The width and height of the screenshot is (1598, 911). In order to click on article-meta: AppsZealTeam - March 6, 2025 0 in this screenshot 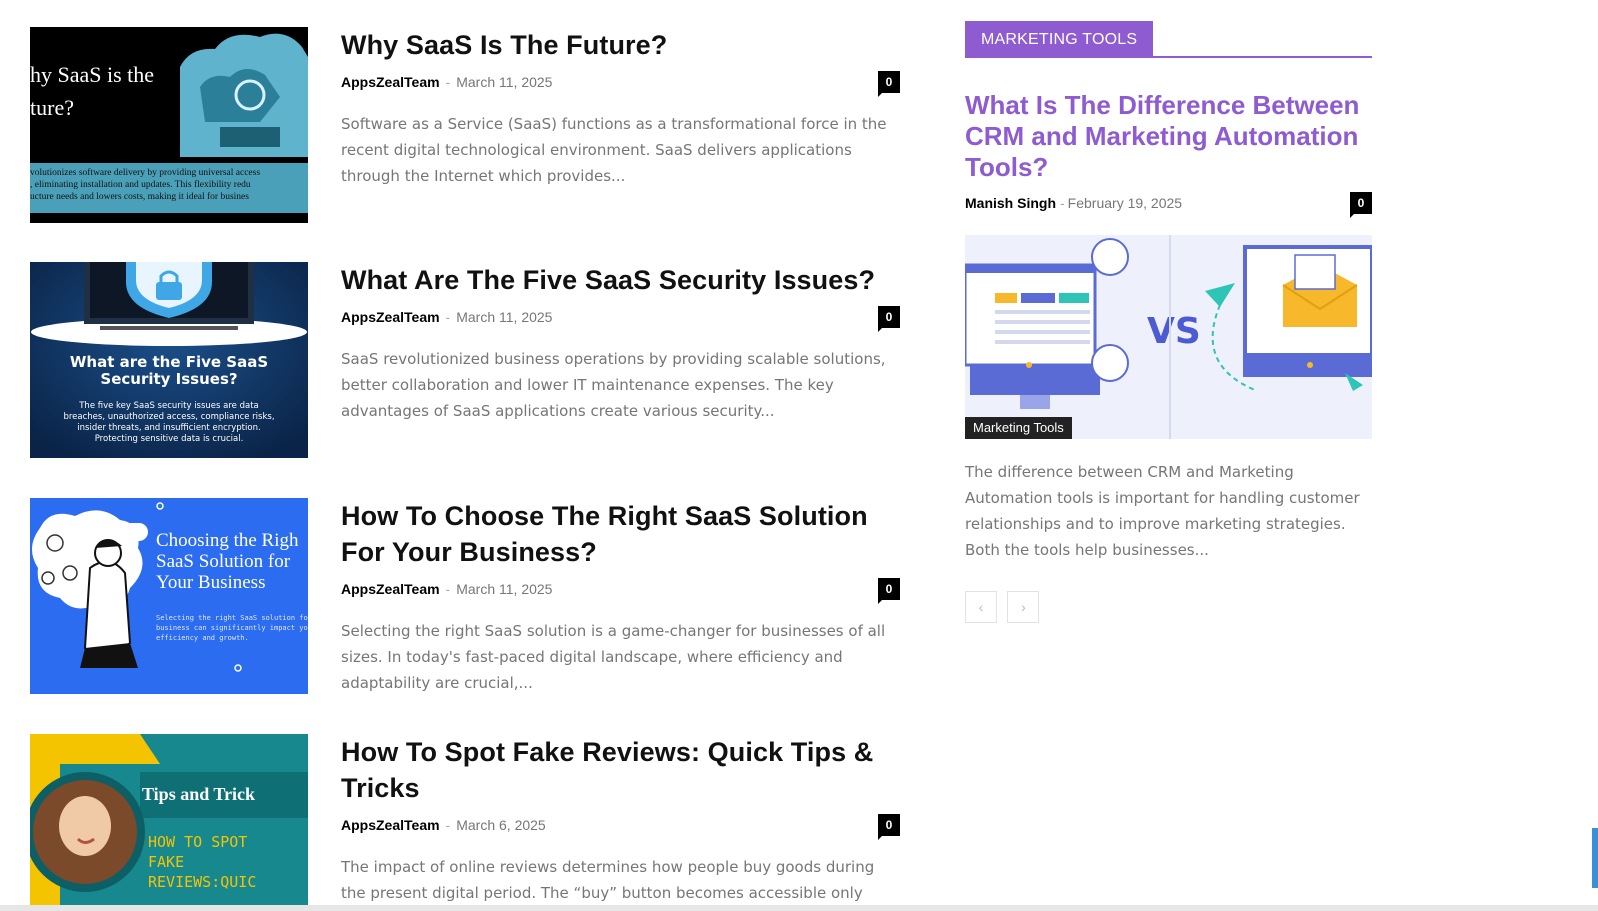, I will do `click(620, 827)`.